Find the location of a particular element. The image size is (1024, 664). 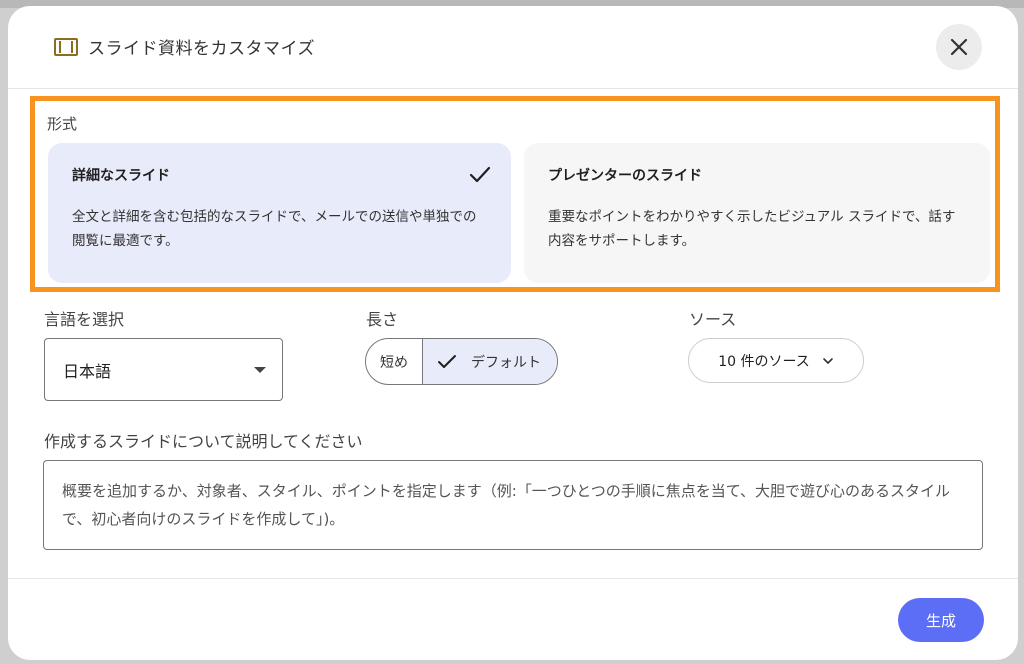

language-value: 日本語 is located at coordinates (87, 371).